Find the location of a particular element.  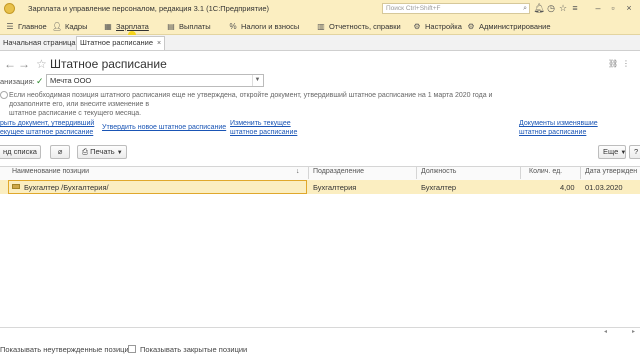

menu-label: Налоги и взносы is located at coordinates (270, 26).